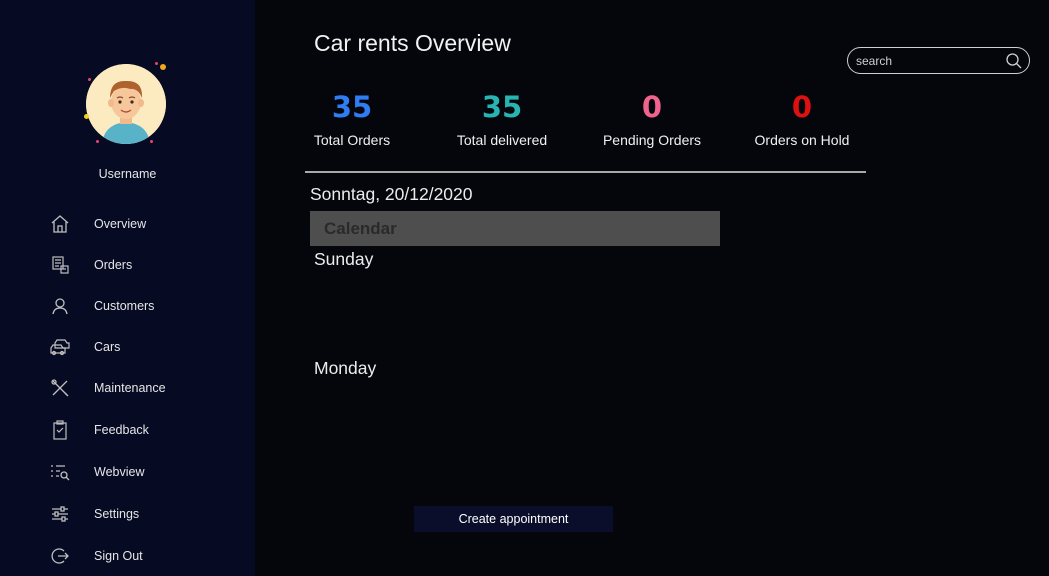 This screenshot has width=1049, height=576. What do you see at coordinates (60, 430) in the screenshot?
I see `clipboard-icon` at bounding box center [60, 430].